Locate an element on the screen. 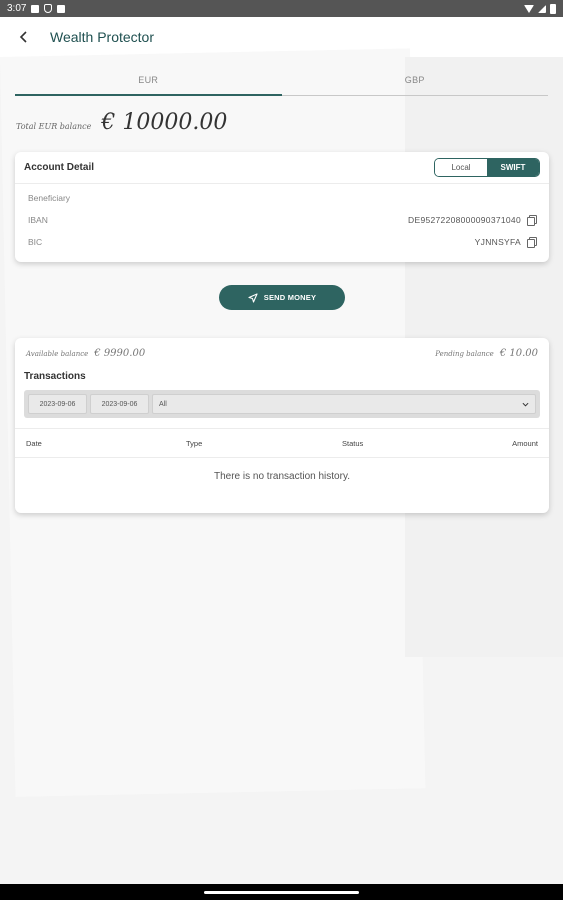 The width and height of the screenshot is (563, 900). send-icon is located at coordinates (253, 297).